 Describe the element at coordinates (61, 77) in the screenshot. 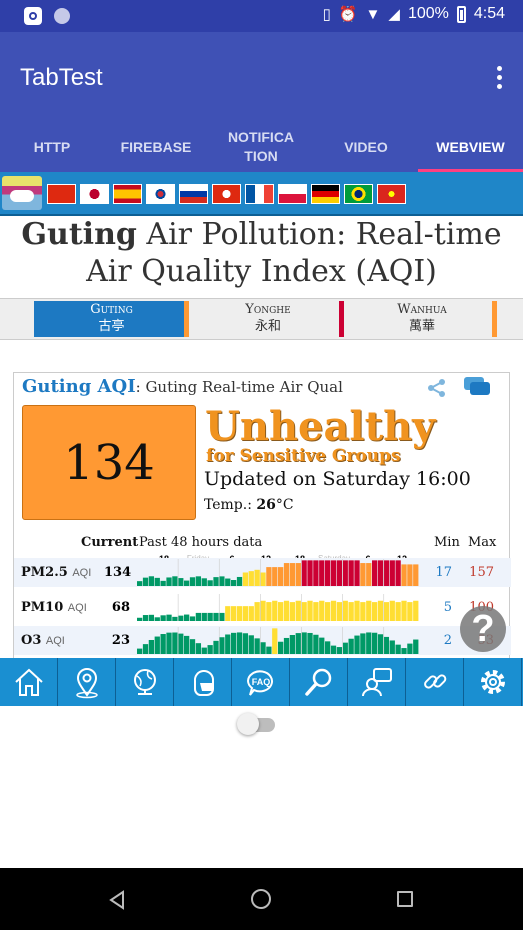

I see `app-title: TabTest` at that location.